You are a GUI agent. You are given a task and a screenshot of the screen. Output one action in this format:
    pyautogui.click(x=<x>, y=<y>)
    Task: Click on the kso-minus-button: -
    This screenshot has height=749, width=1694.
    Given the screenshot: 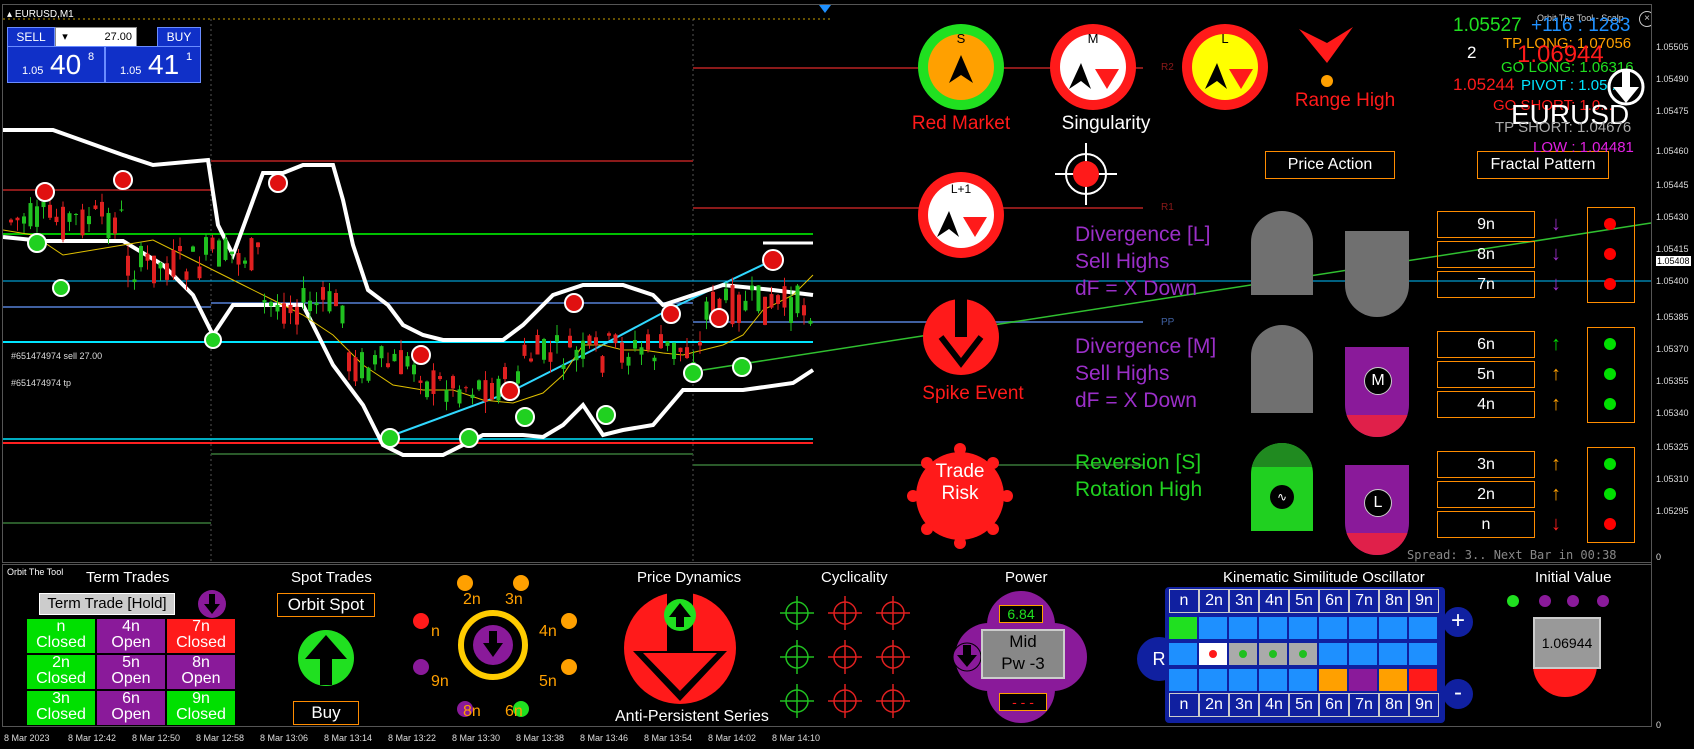 What is the action you would take?
    pyautogui.click(x=1458, y=694)
    